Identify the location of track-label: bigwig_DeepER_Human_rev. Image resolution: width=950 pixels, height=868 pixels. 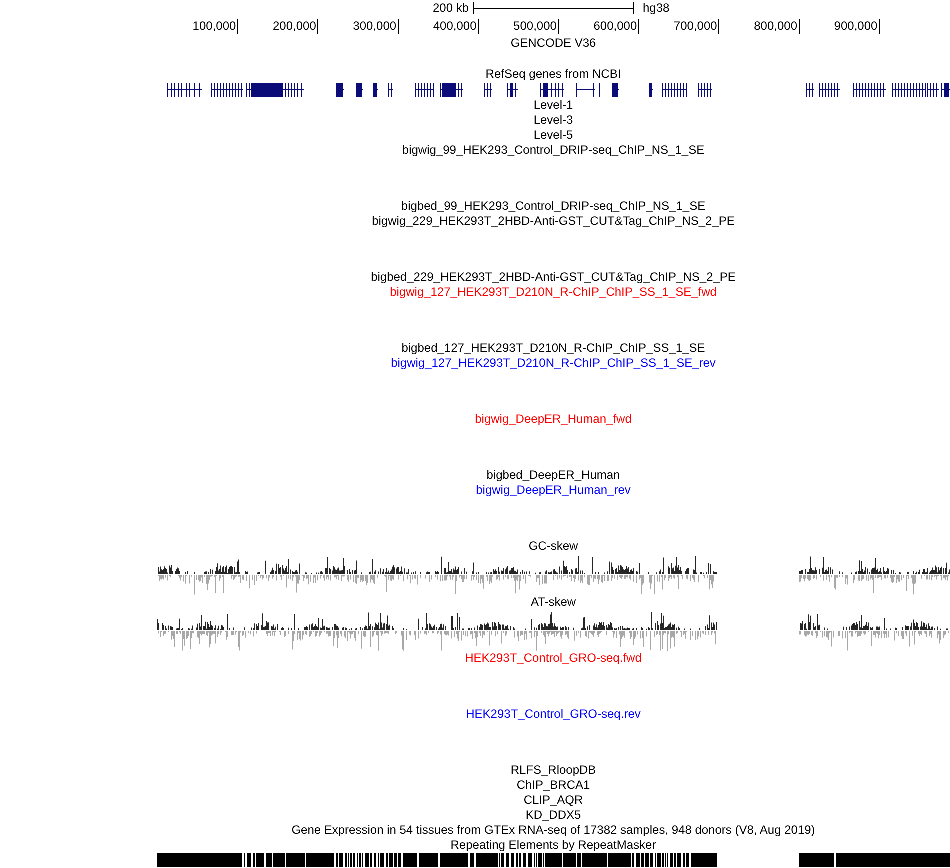
(553, 490).